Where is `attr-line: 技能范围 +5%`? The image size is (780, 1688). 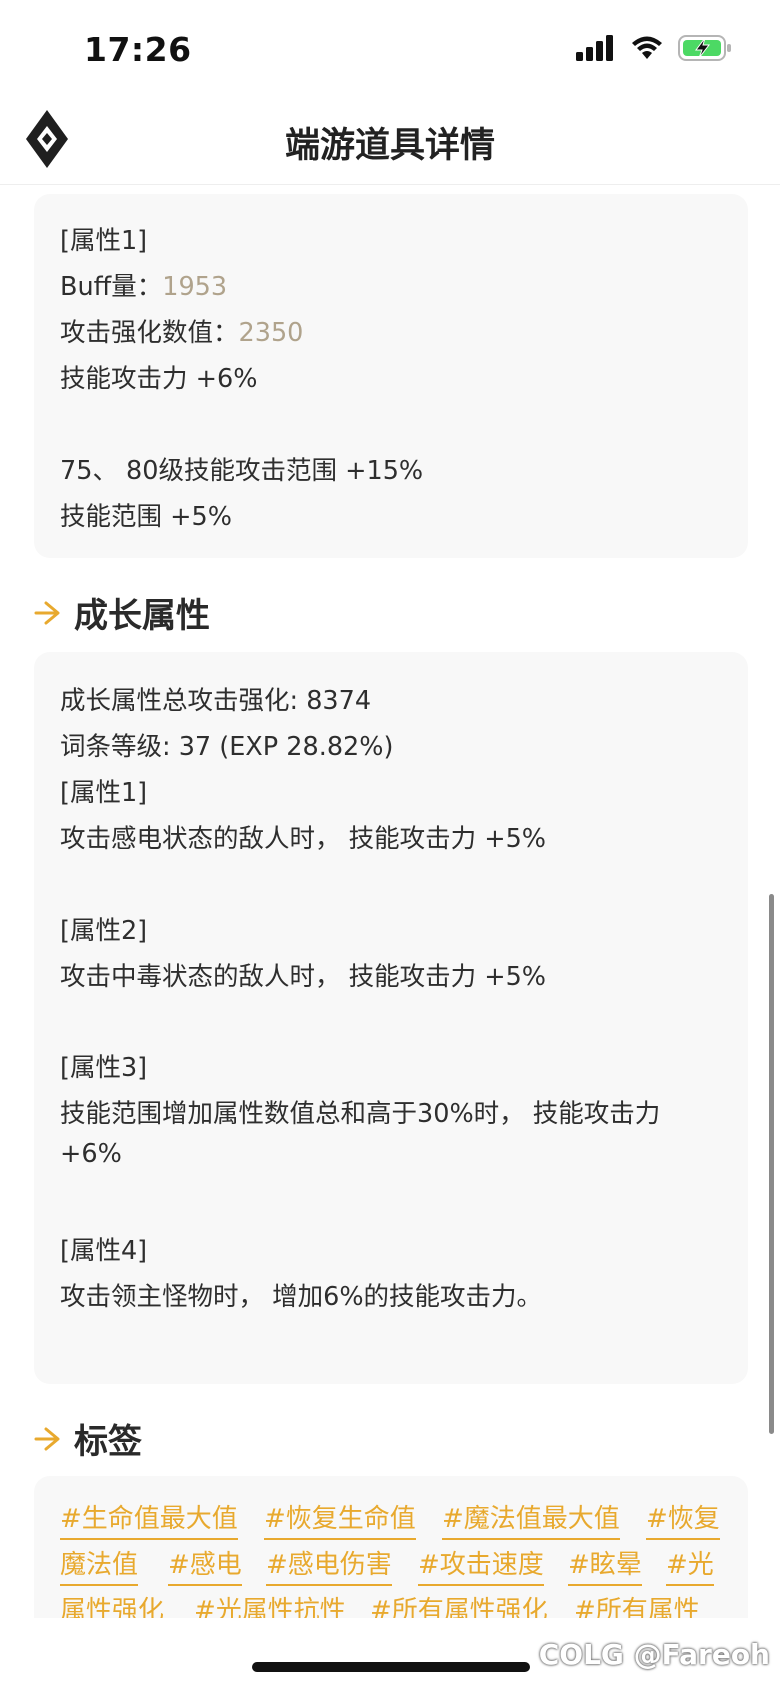
attr-line: 技能范围 +5% is located at coordinates (146, 517).